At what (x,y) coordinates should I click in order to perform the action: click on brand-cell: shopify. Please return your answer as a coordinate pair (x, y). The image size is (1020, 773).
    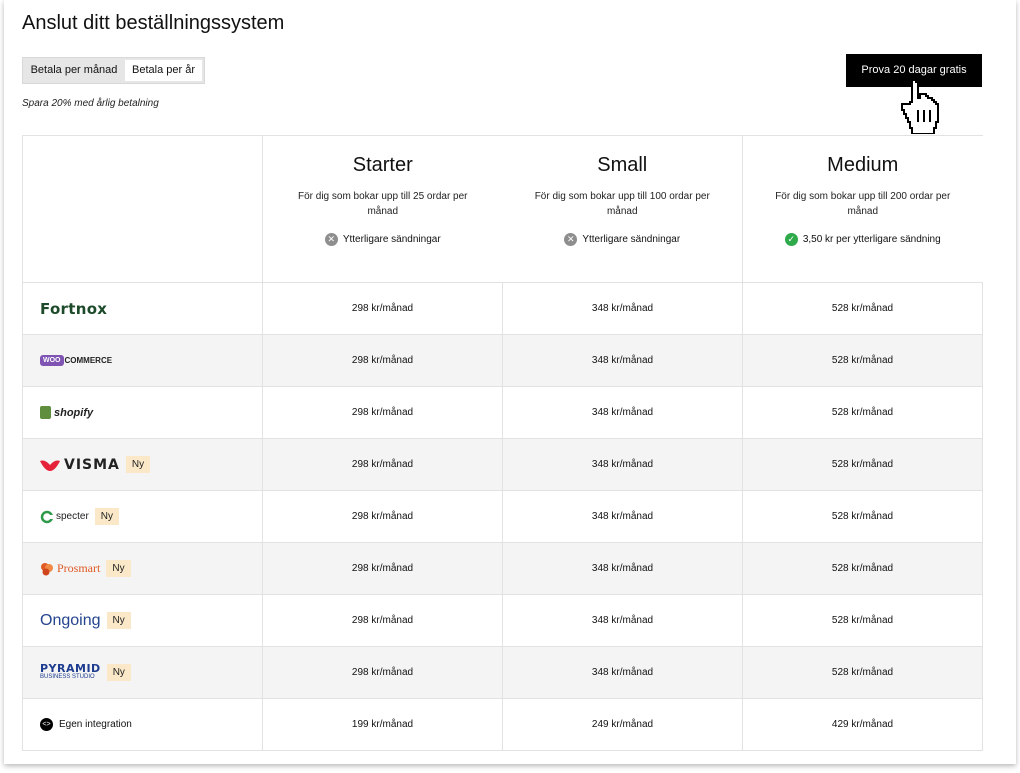
    Looking at the image, I should click on (142, 412).